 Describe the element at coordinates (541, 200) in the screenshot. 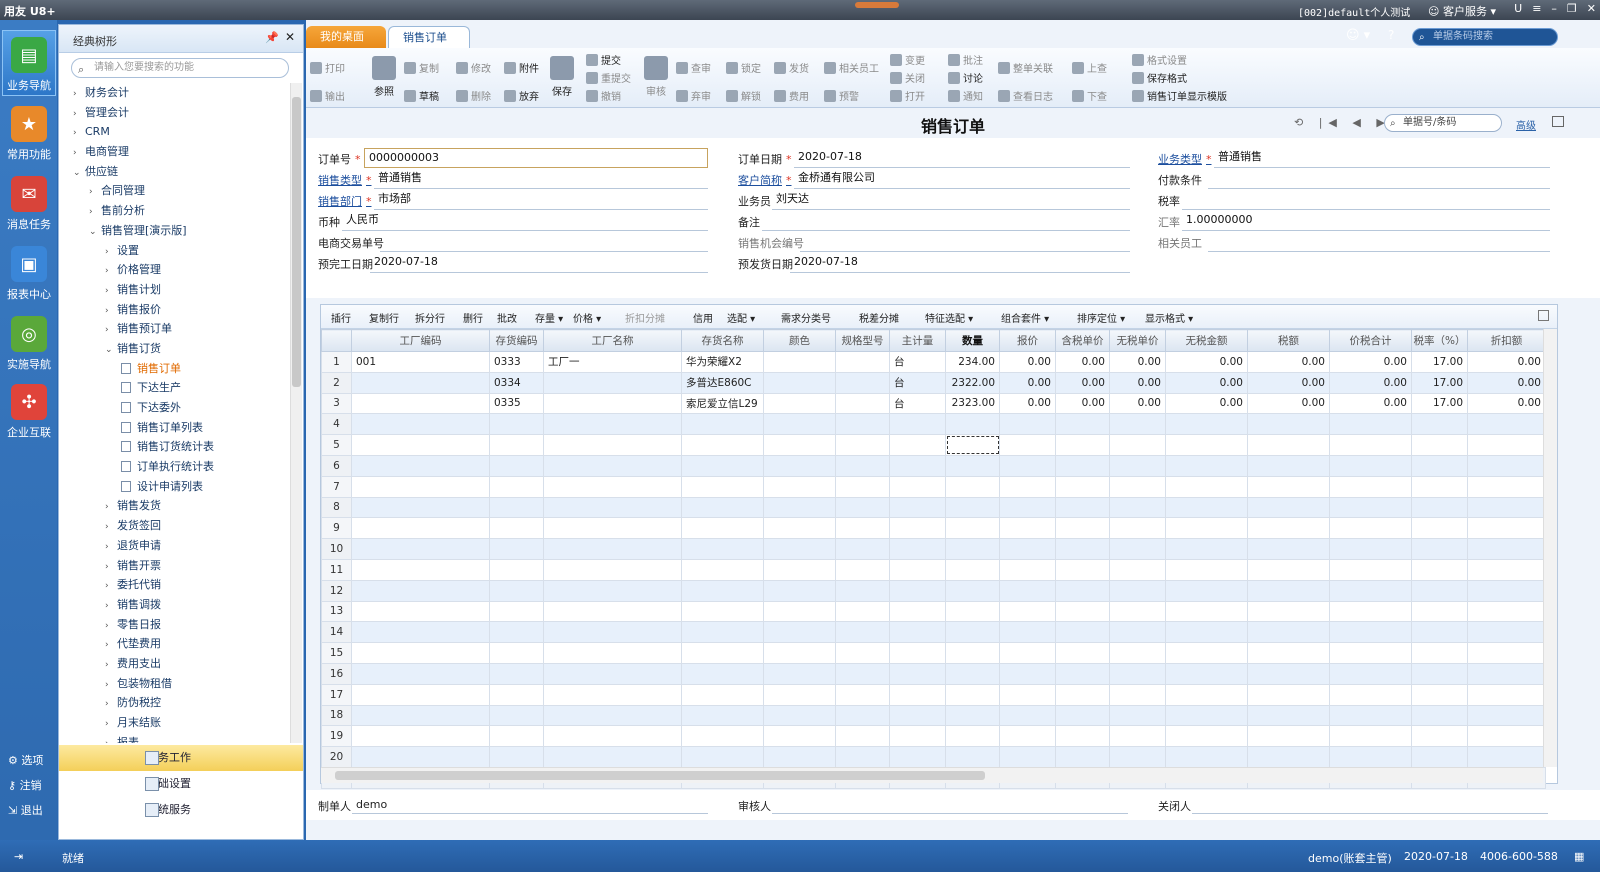

I see `field-value-input: 市场部` at that location.